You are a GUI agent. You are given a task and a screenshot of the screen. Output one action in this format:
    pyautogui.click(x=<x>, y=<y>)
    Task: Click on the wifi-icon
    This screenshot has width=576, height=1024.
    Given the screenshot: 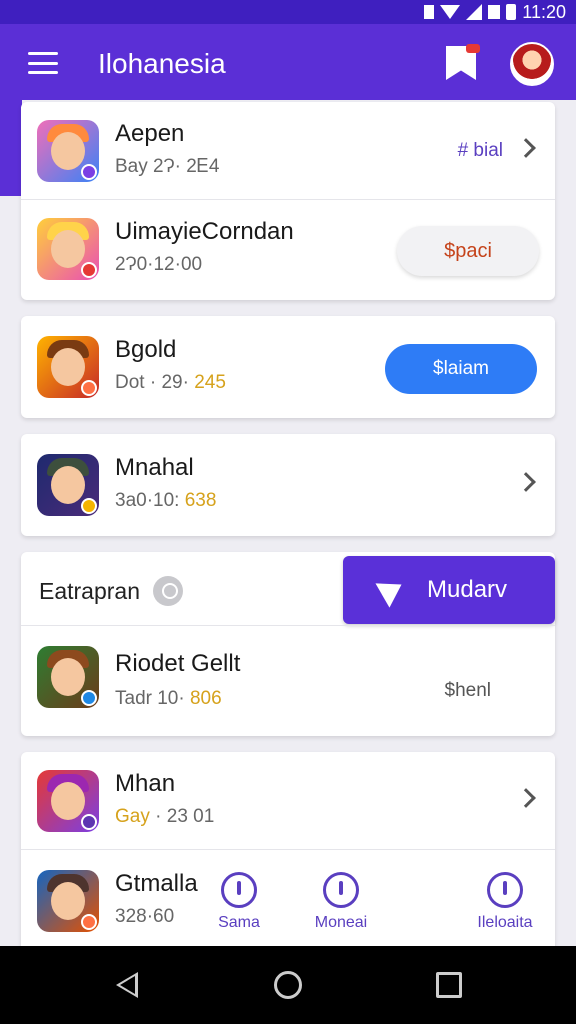 What is the action you would take?
    pyautogui.click(x=450, y=12)
    